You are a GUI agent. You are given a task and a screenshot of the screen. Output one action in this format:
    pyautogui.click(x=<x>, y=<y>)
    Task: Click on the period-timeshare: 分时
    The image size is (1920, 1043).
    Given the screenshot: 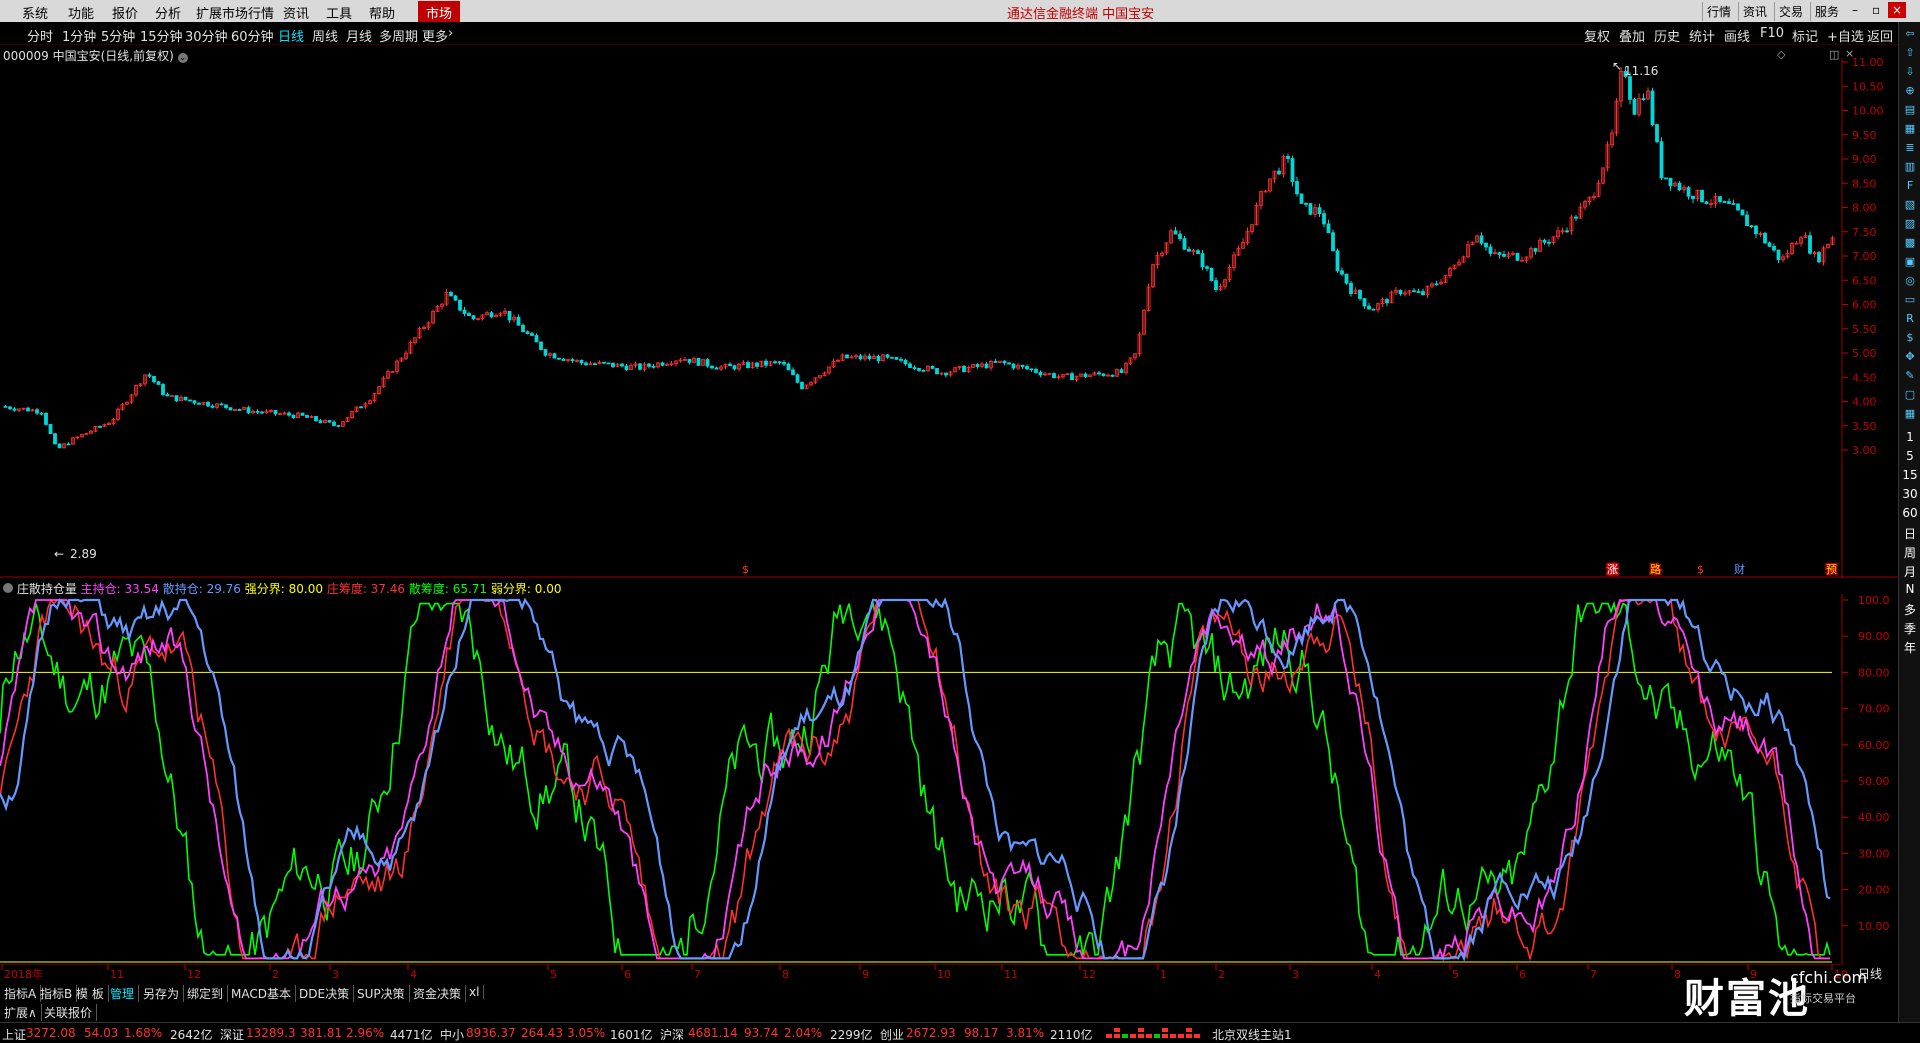 What is the action you would take?
    pyautogui.click(x=40, y=35)
    